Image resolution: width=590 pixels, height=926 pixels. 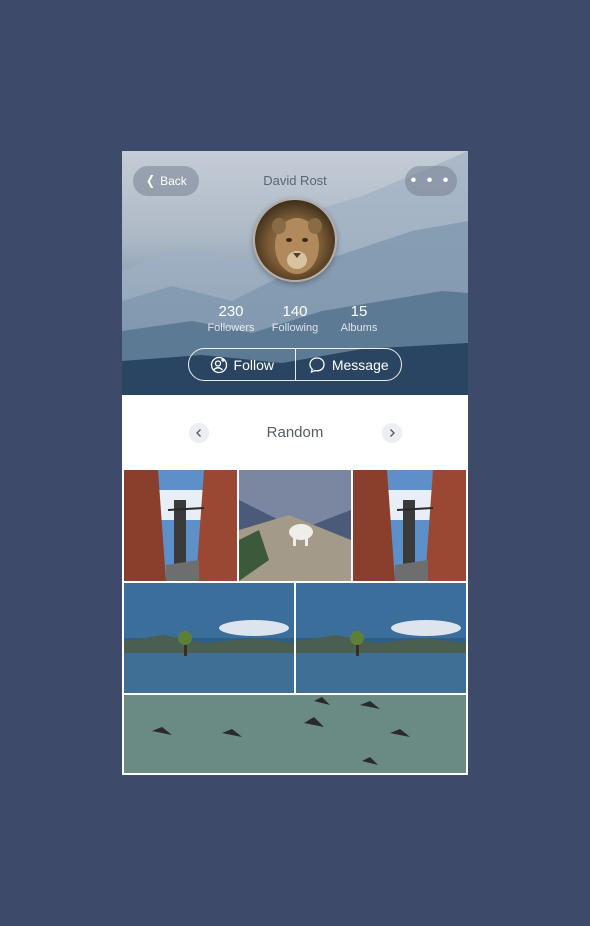 I want to click on add-user-icon, so click(x=218, y=364).